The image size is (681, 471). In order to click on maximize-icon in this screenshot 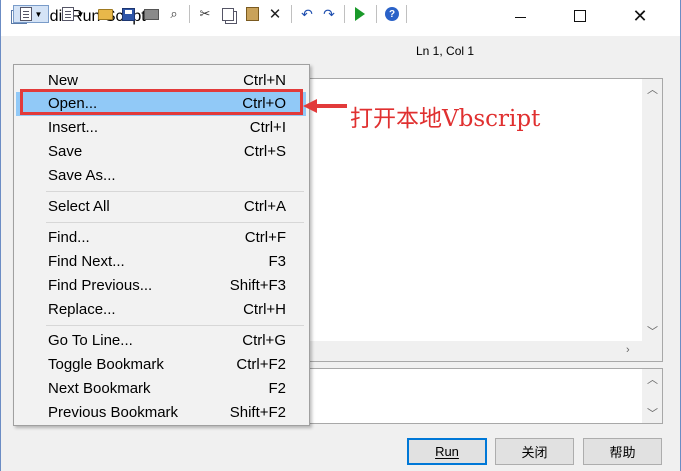, I will do `click(580, 16)`.